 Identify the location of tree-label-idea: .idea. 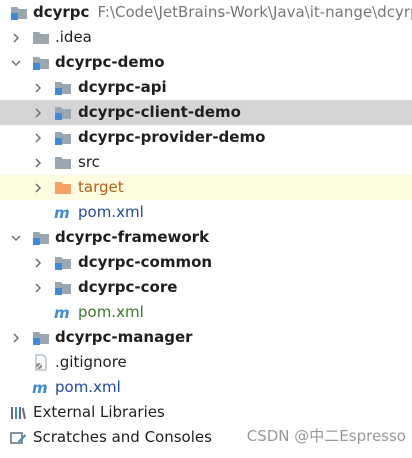
(73, 37).